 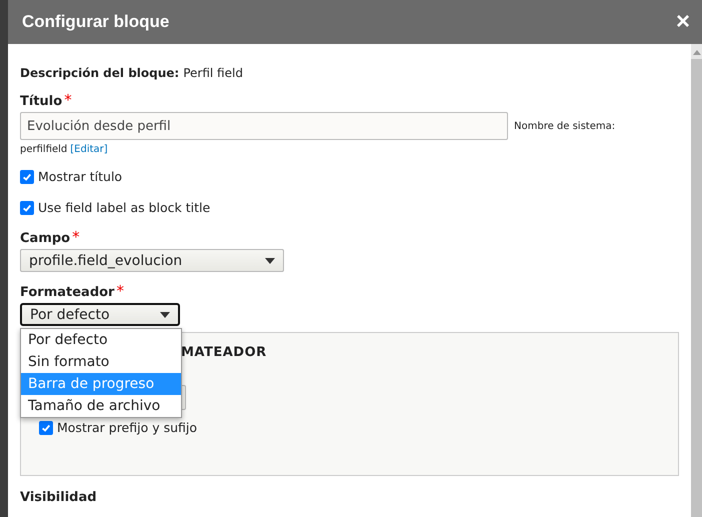 I want to click on edit-link: [Editar], so click(x=89, y=149).